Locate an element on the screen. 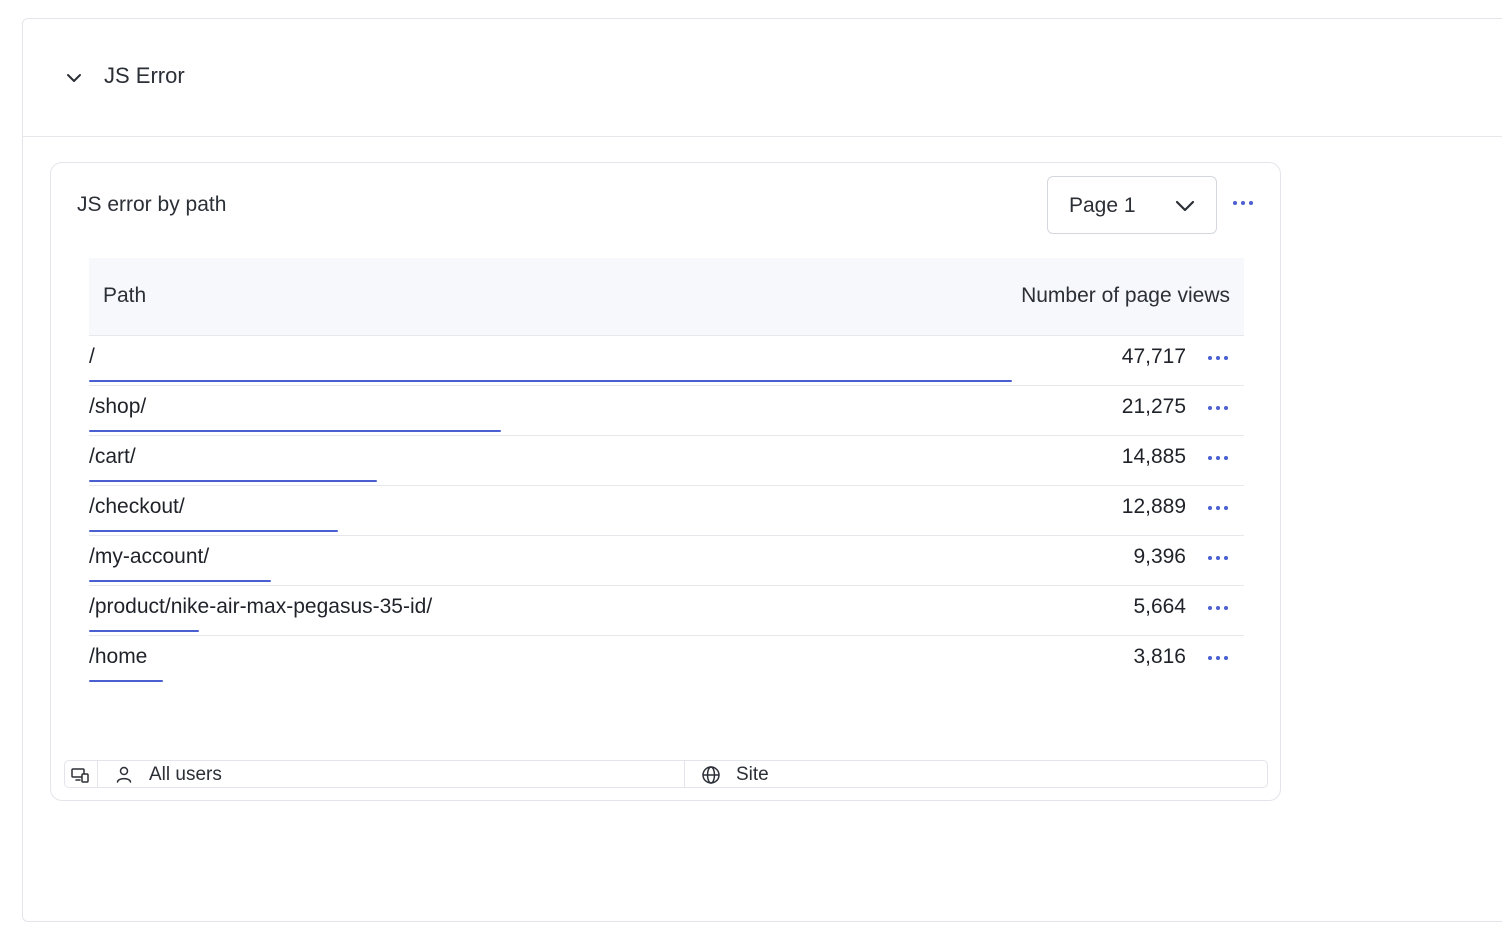 This screenshot has width=1502, height=944. site-filter: Site is located at coordinates (976, 774).